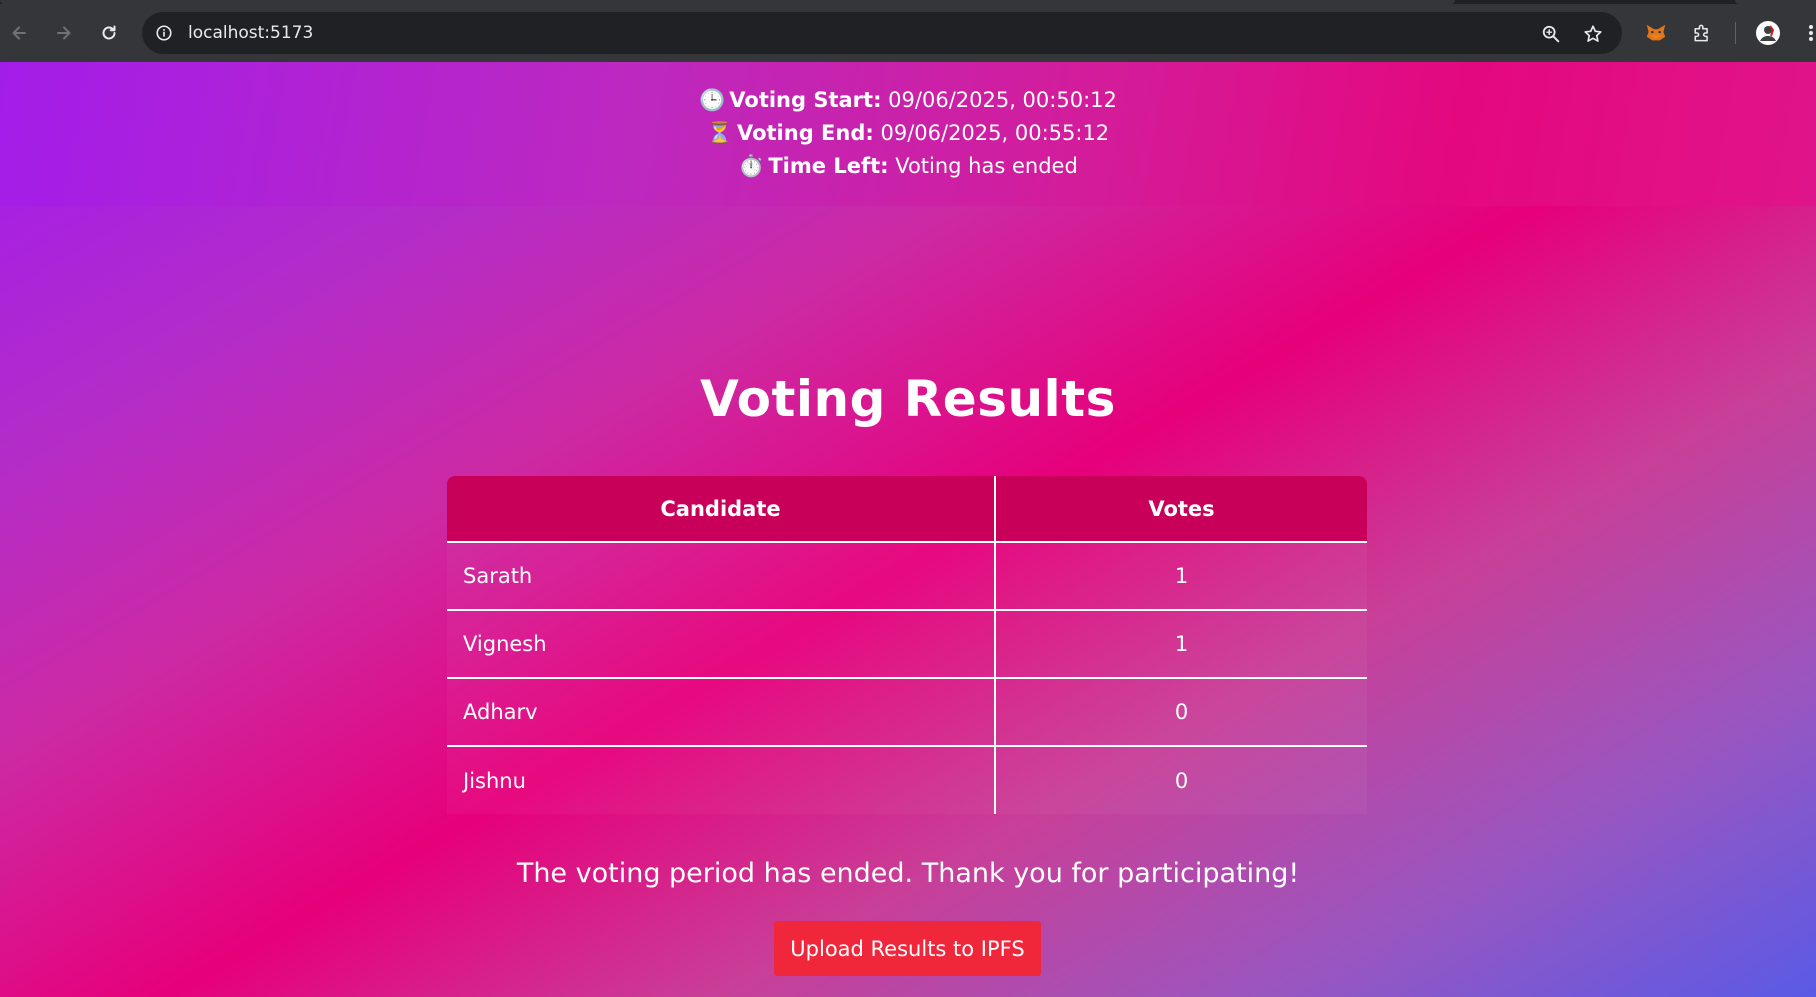 The height and width of the screenshot is (997, 1816). I want to click on candidate-name: Adharv, so click(721, 711).